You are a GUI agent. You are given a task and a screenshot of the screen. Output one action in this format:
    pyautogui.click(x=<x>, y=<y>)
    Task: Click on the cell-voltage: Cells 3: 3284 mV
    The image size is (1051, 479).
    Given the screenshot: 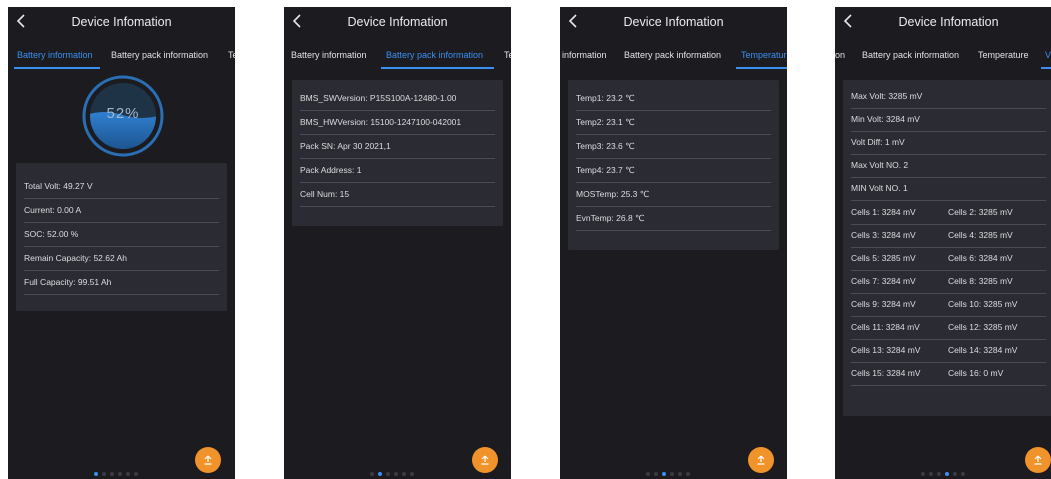 What is the action you would take?
    pyautogui.click(x=883, y=235)
    